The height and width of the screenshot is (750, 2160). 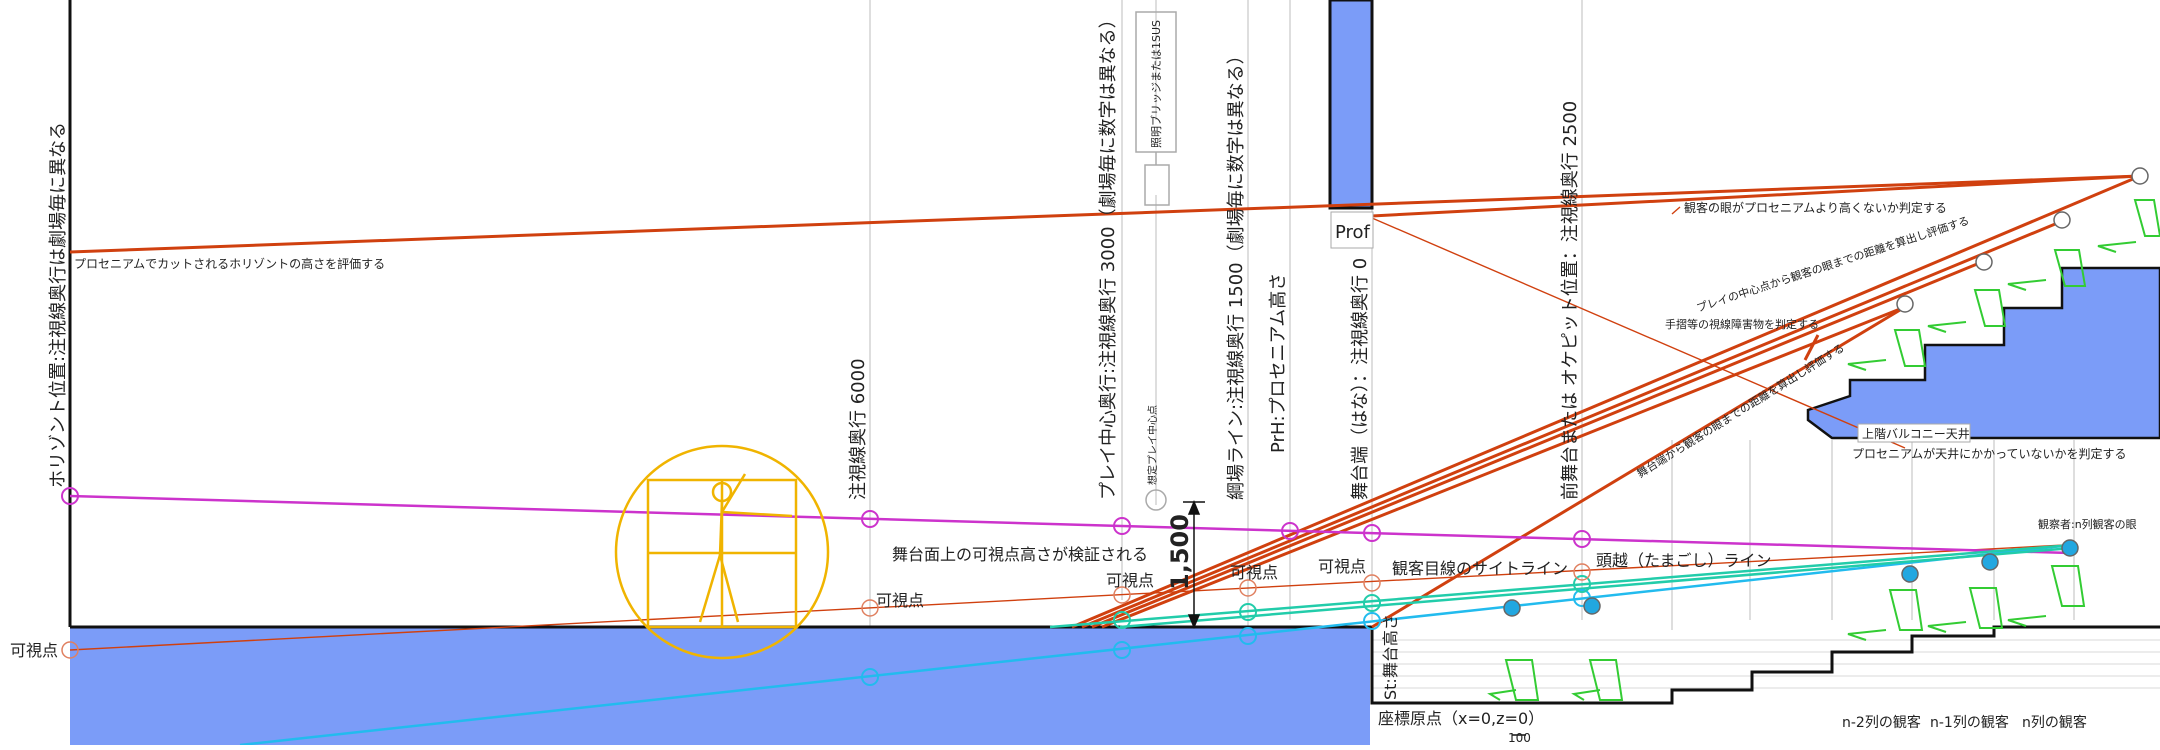 What do you see at coordinates (722, 552) in the screenshot?
I see `human-figure` at bounding box center [722, 552].